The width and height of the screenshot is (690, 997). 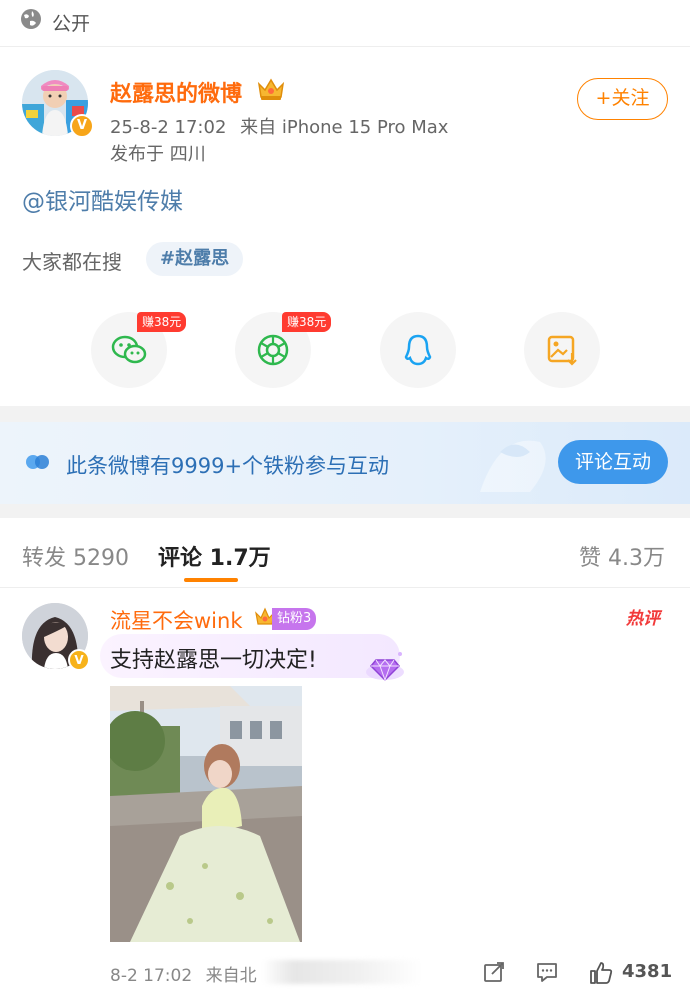 What do you see at coordinates (647, 971) in the screenshot?
I see `like-count: 4381` at bounding box center [647, 971].